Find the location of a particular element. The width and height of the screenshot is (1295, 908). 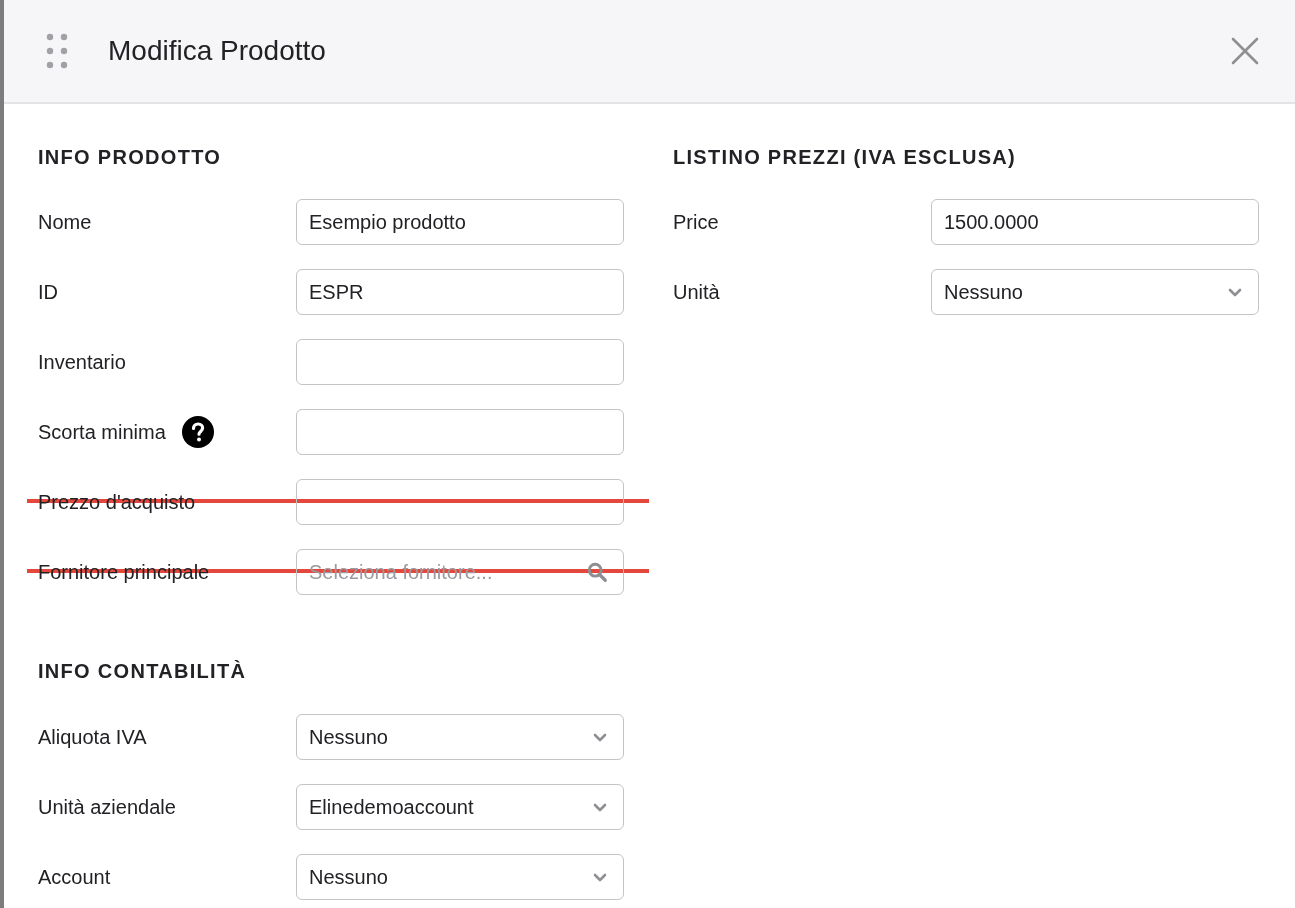

search-icon is located at coordinates (597, 572).